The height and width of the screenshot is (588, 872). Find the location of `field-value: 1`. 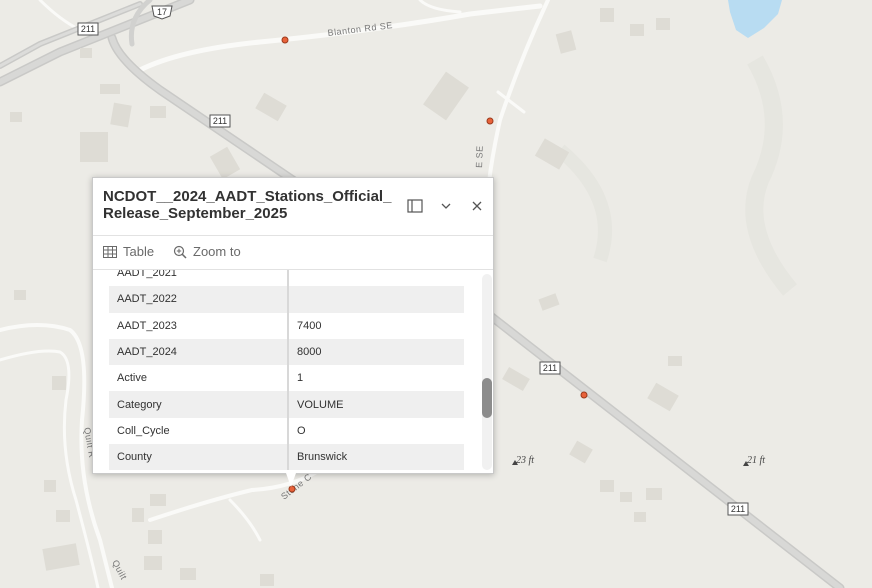

field-value: 1 is located at coordinates (300, 378).